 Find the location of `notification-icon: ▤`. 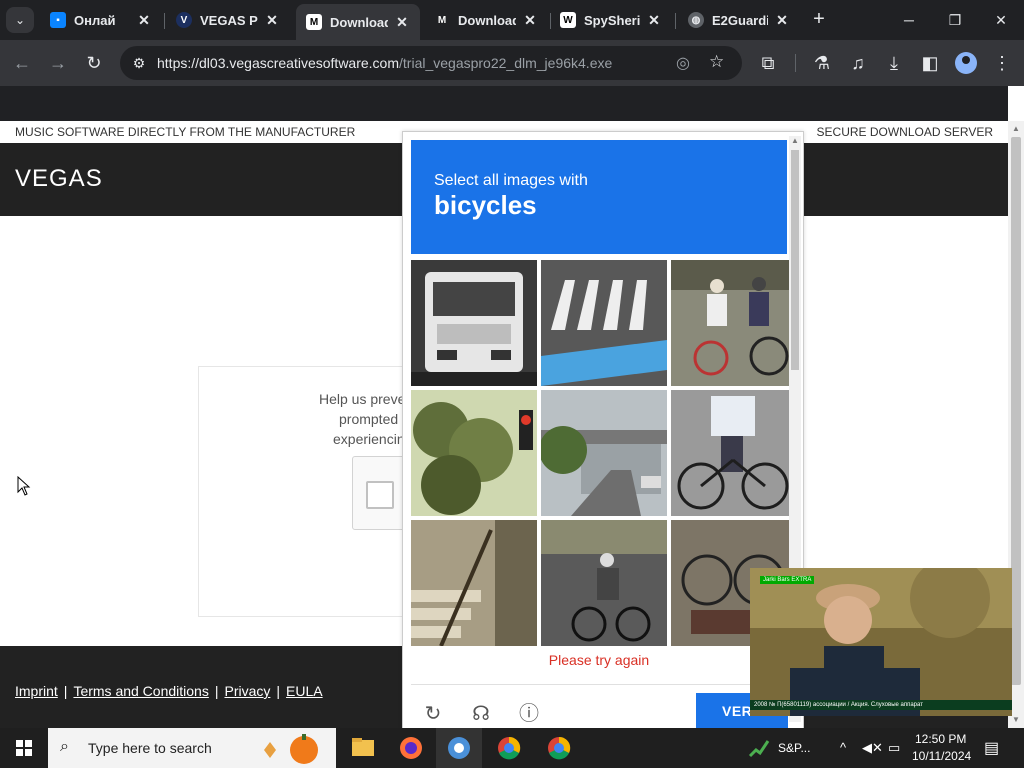

notification-icon: ▤ is located at coordinates (991, 748).